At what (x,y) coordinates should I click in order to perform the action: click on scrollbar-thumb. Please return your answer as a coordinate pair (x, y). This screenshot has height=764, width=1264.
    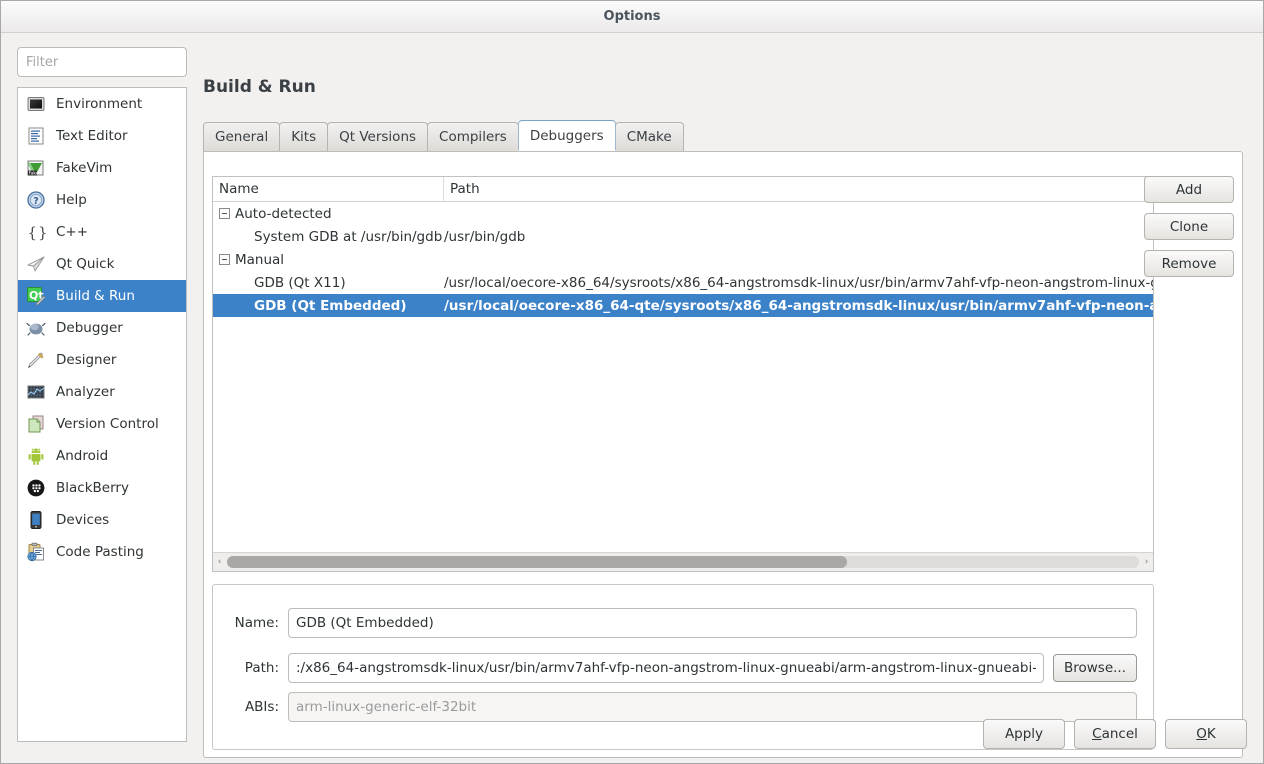
    Looking at the image, I should click on (537, 562).